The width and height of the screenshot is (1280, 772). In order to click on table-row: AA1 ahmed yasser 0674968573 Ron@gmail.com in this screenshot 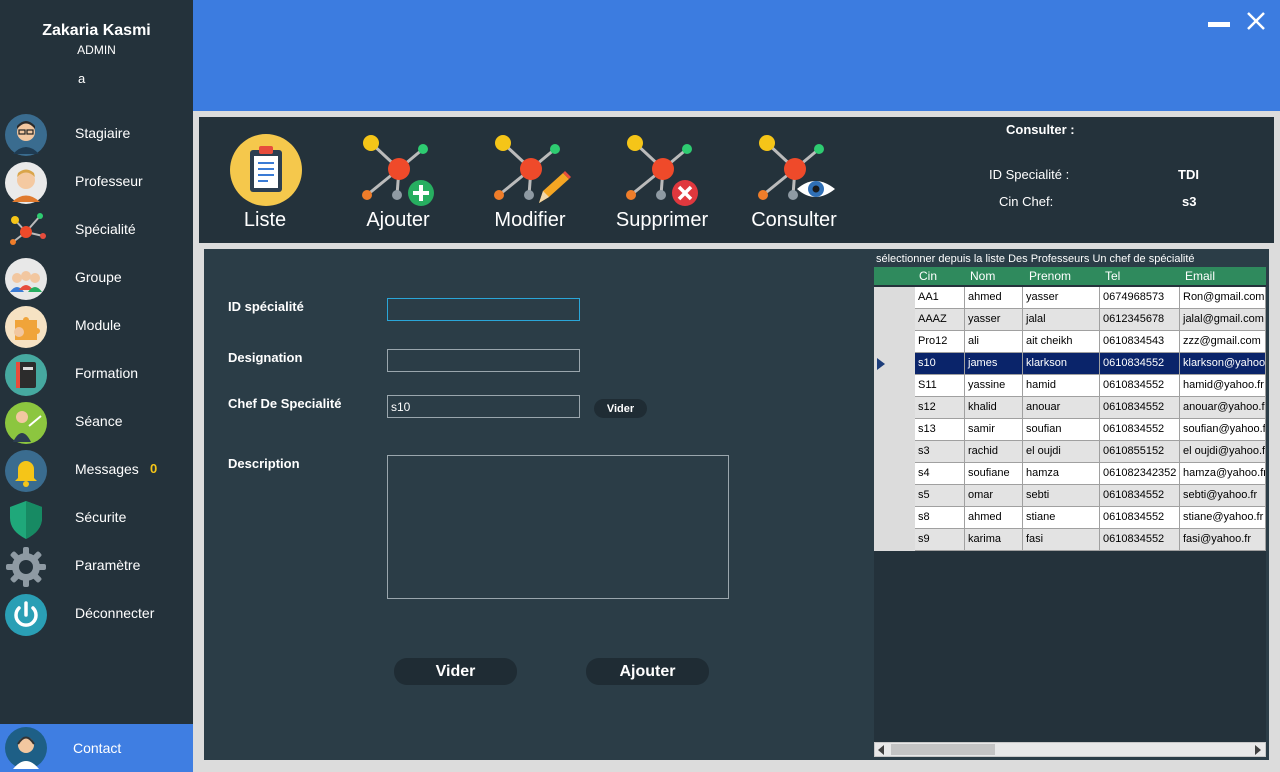, I will do `click(1070, 298)`.